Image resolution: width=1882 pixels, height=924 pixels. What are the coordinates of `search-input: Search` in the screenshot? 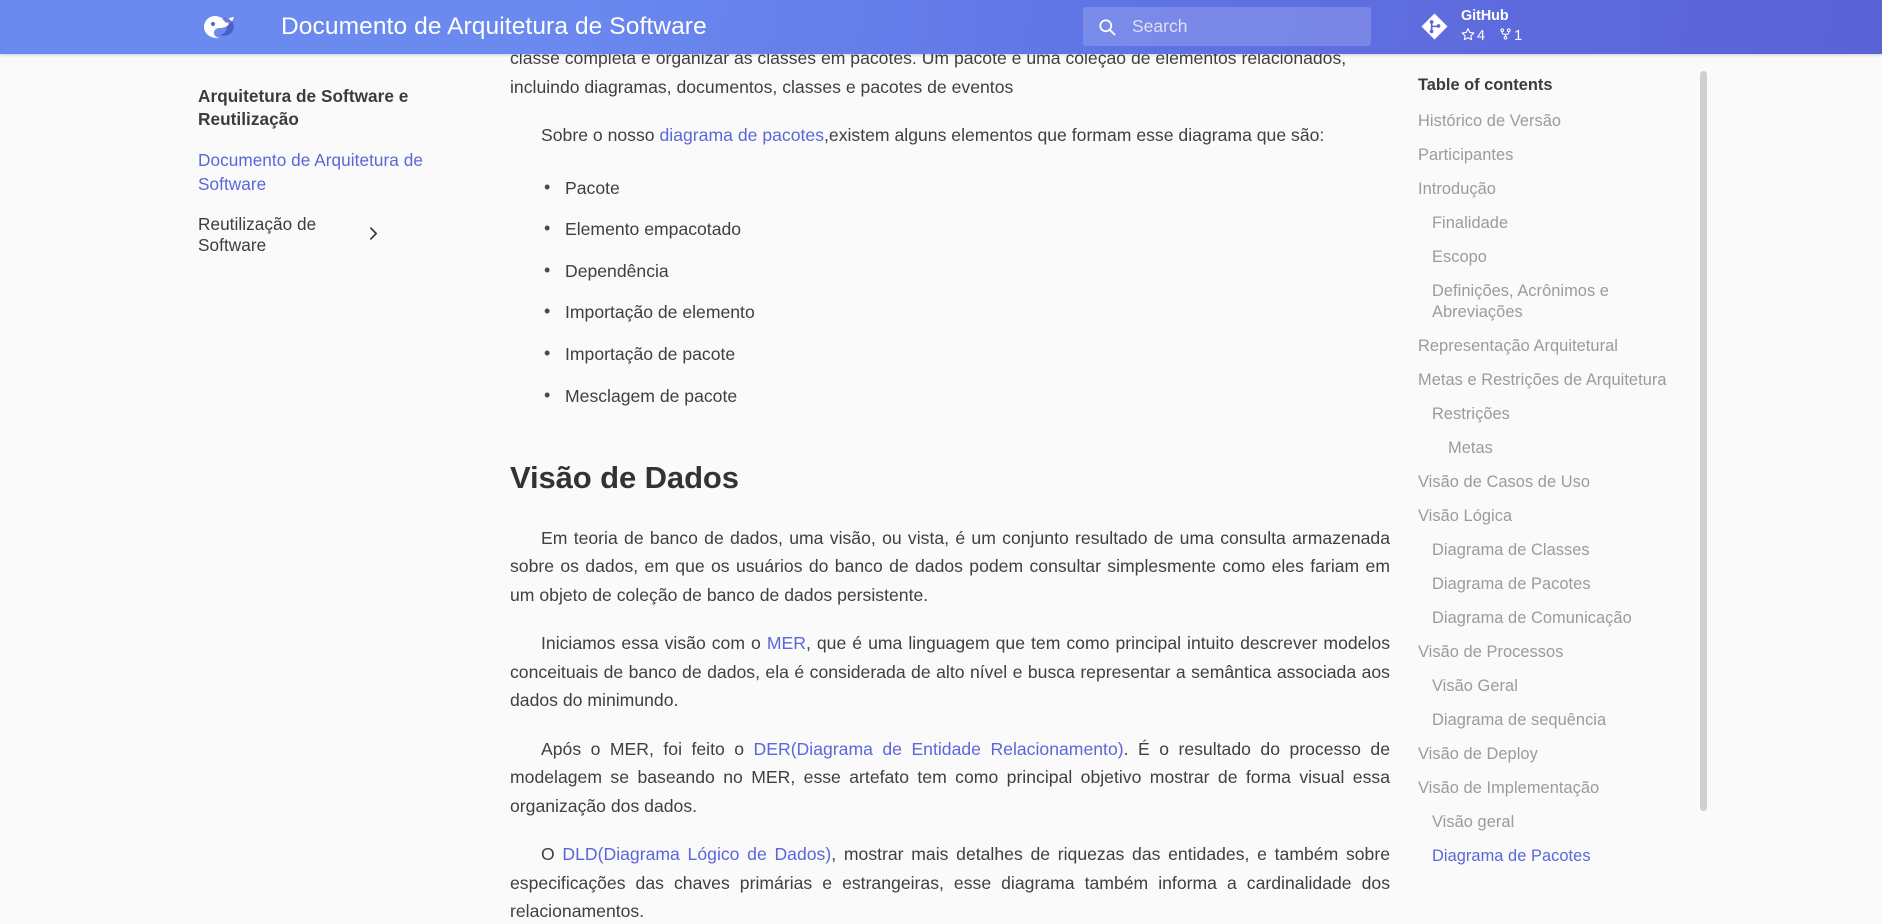 It's located at (1227, 26).